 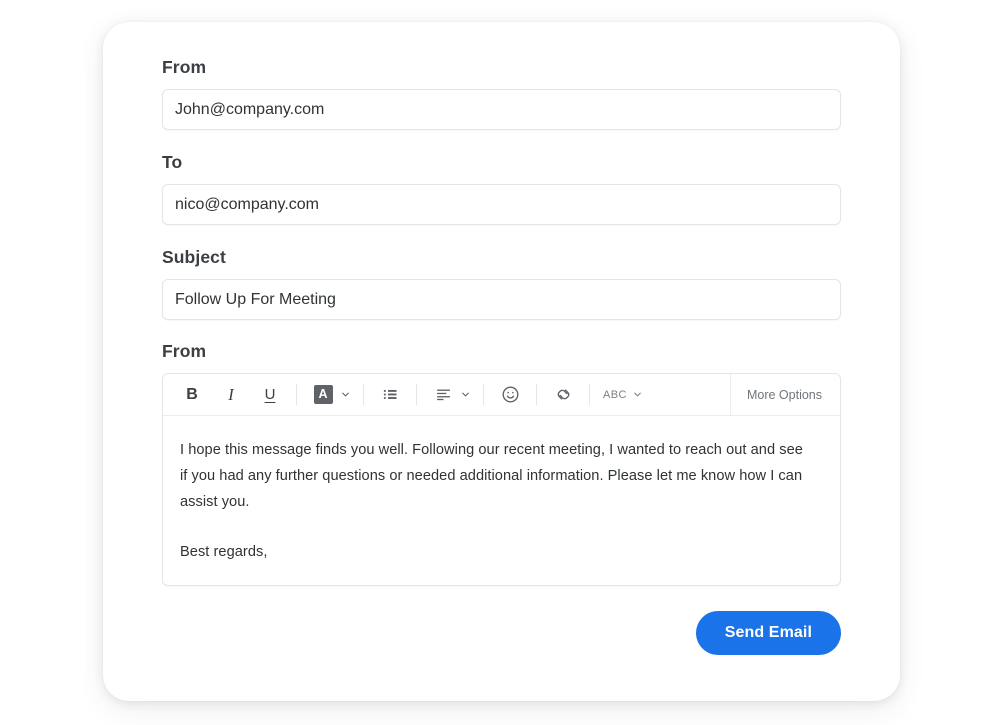 What do you see at coordinates (184, 351) in the screenshot?
I see `label-body: From` at bounding box center [184, 351].